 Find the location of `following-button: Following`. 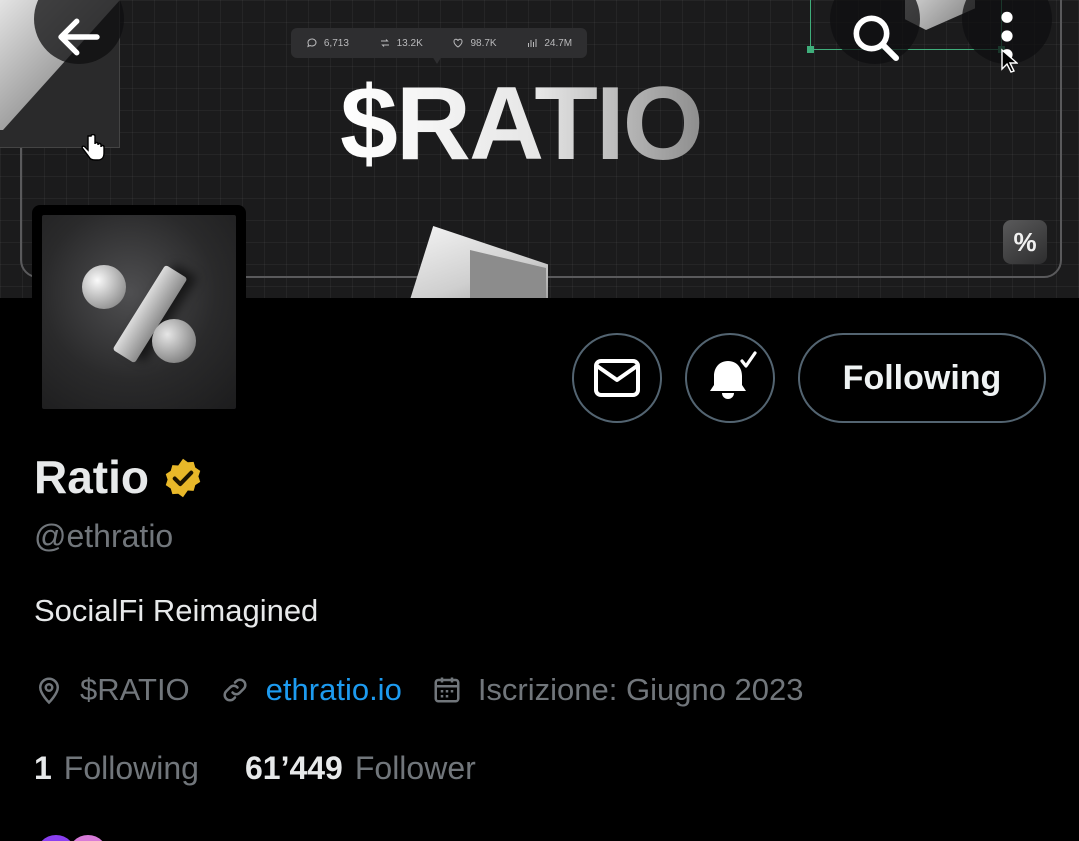

following-button: Following is located at coordinates (922, 378).